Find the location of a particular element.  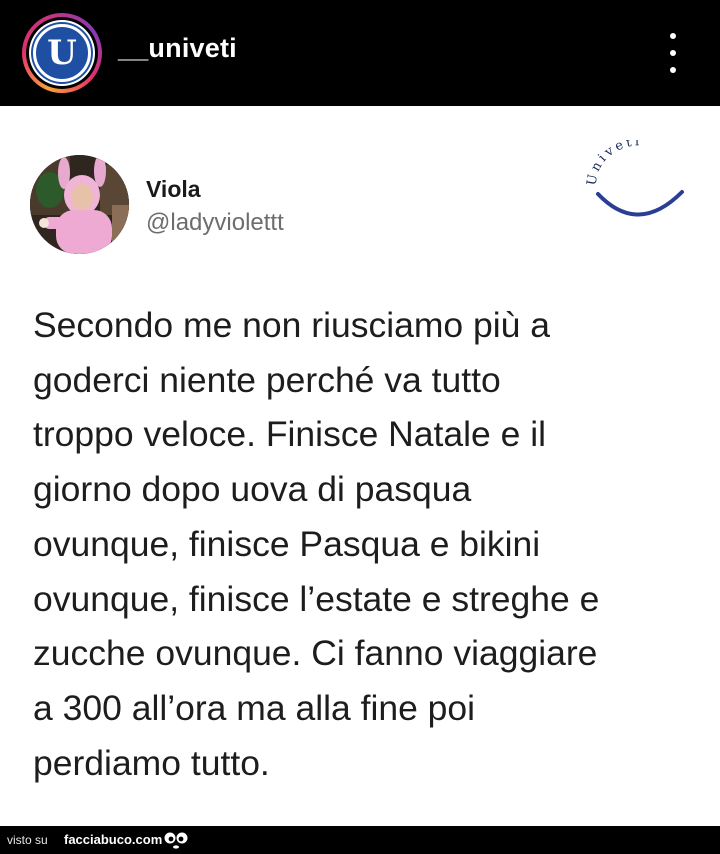

post-header: U __univeti is located at coordinates (360, 53).